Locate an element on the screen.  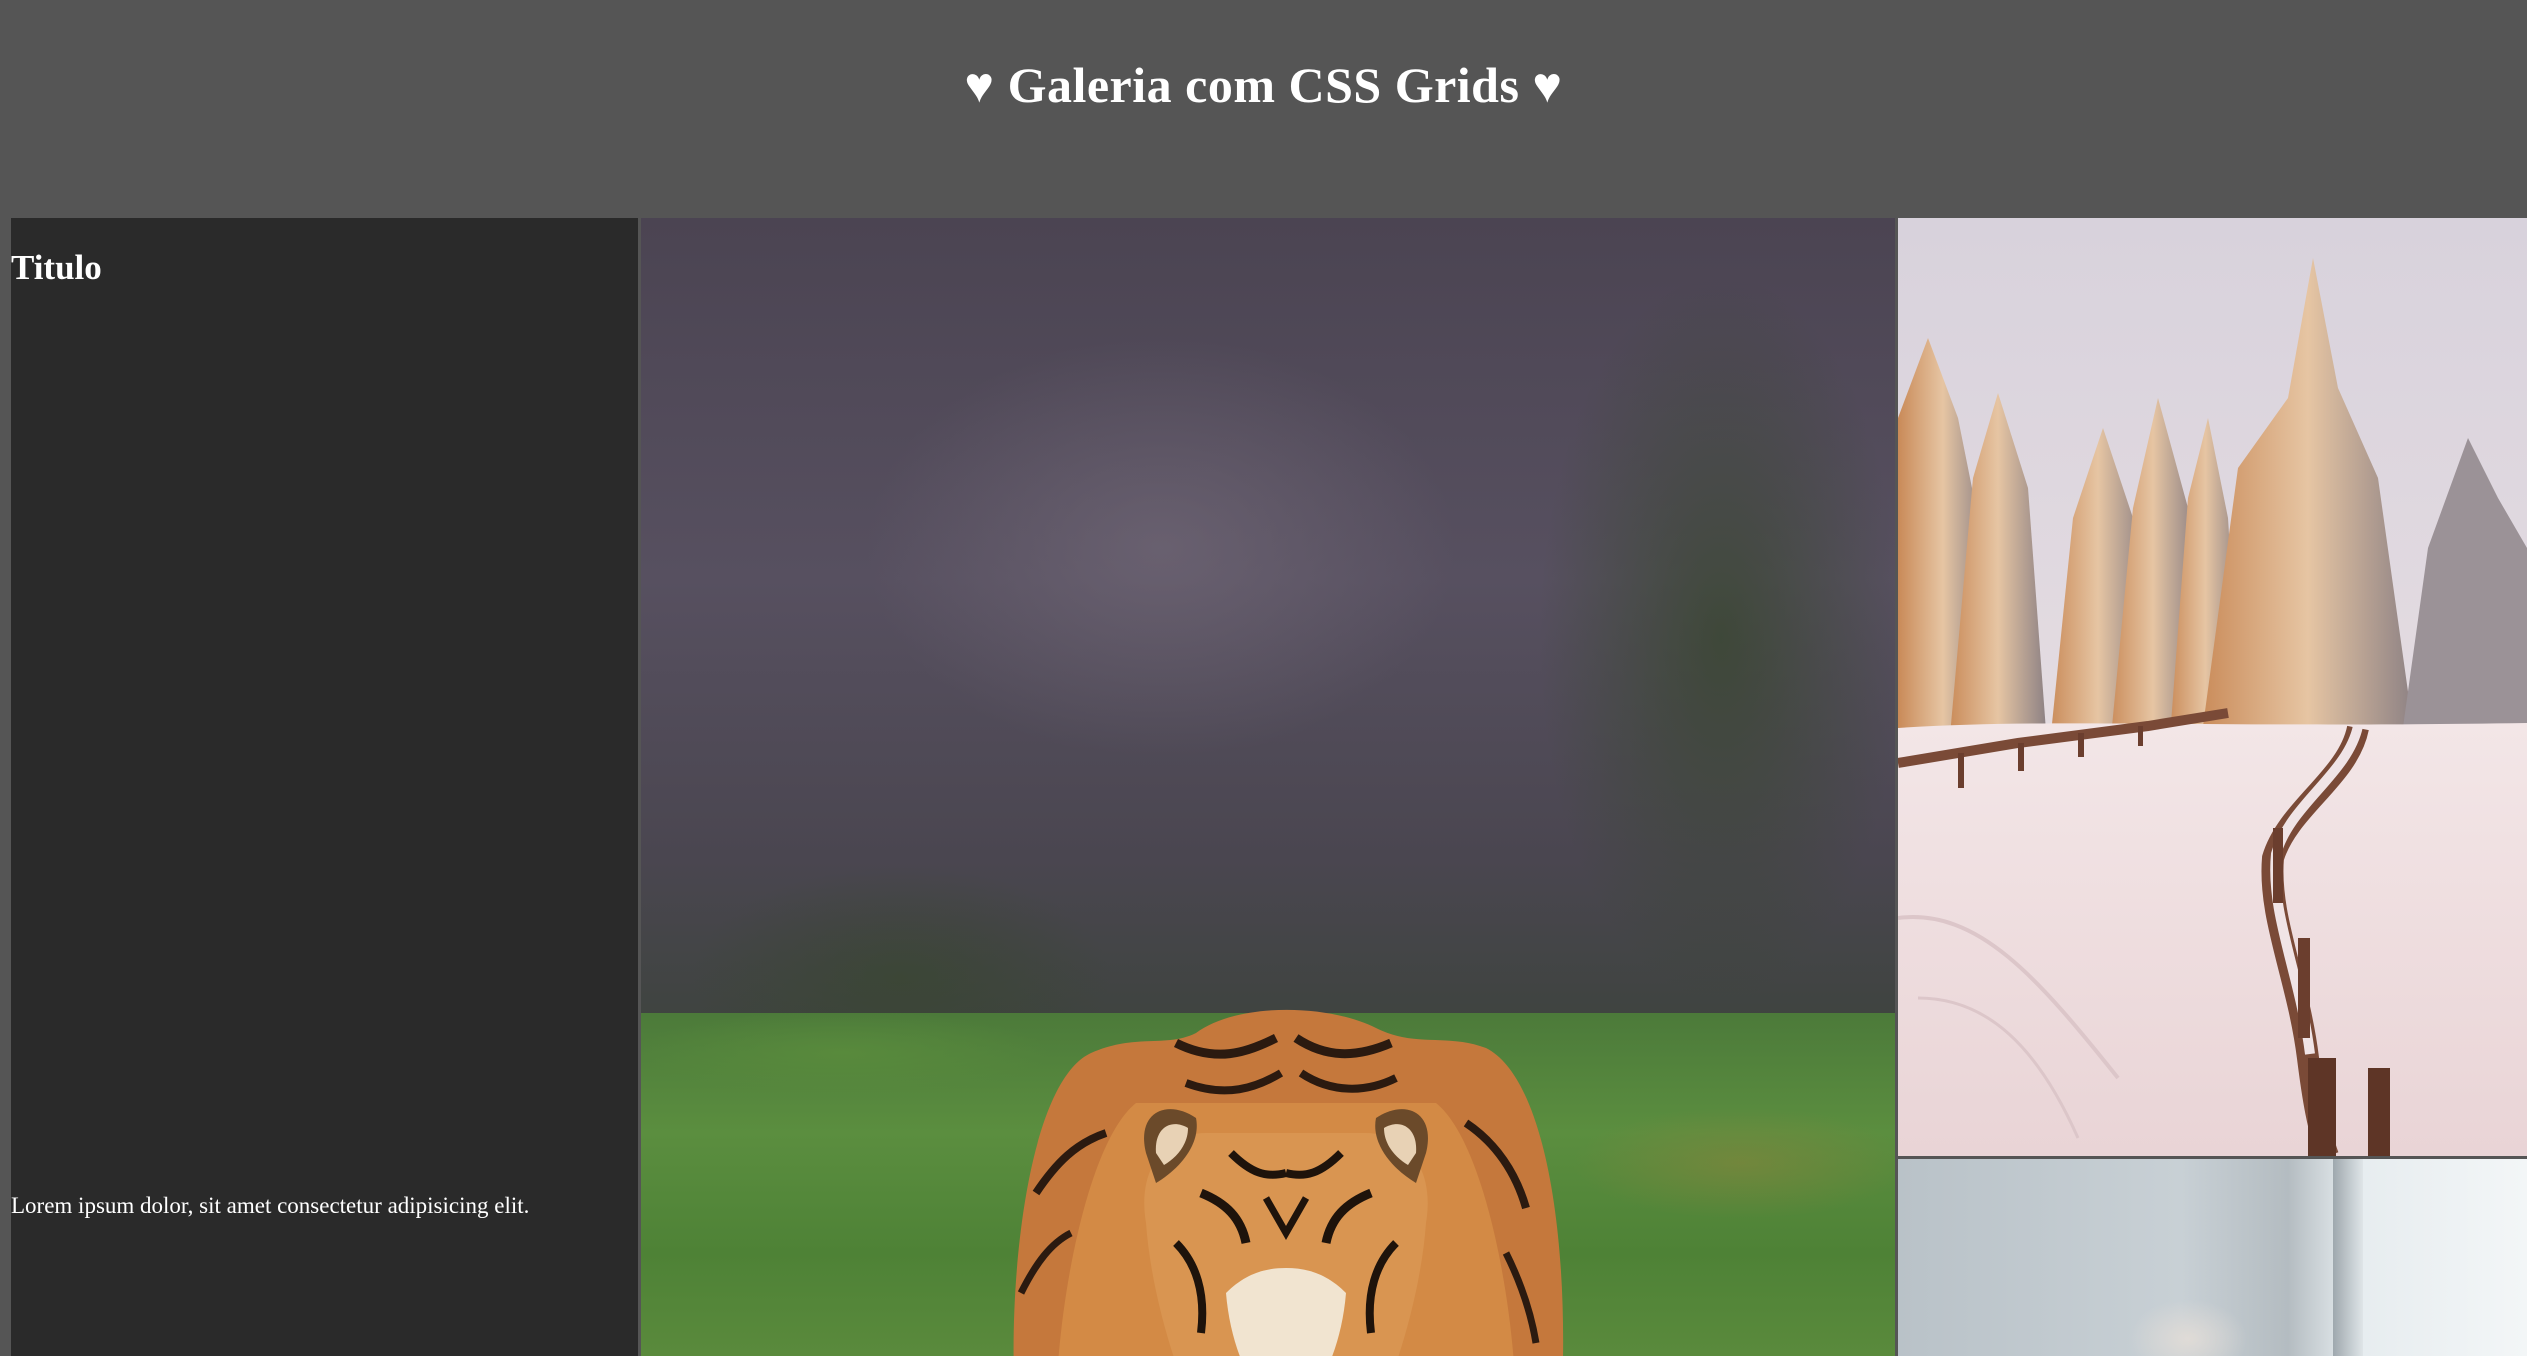
window-photo is located at coordinates (2212, 1257).